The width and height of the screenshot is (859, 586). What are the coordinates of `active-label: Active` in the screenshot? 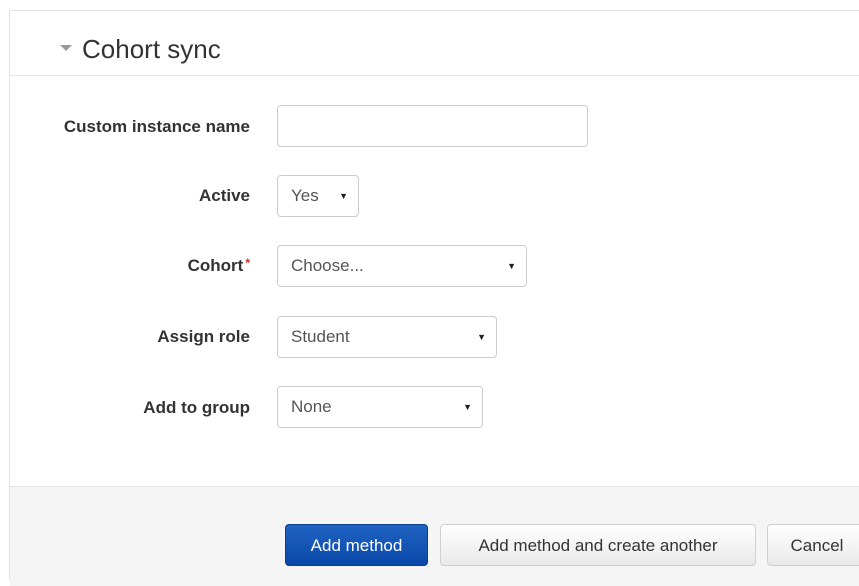 It's located at (224, 195).